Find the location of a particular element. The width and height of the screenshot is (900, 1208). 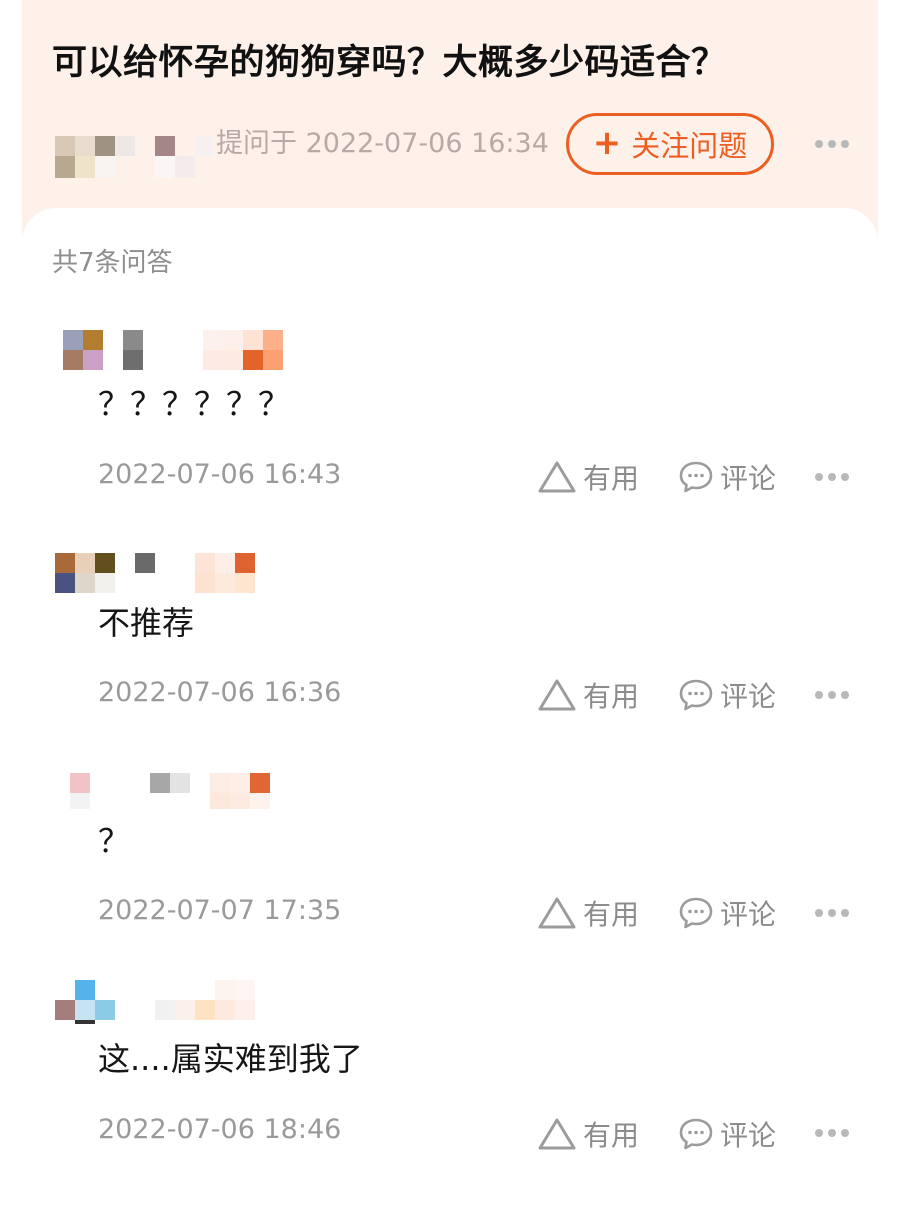

answer-time: 2022-07-06 18:46 is located at coordinates (220, 1129).